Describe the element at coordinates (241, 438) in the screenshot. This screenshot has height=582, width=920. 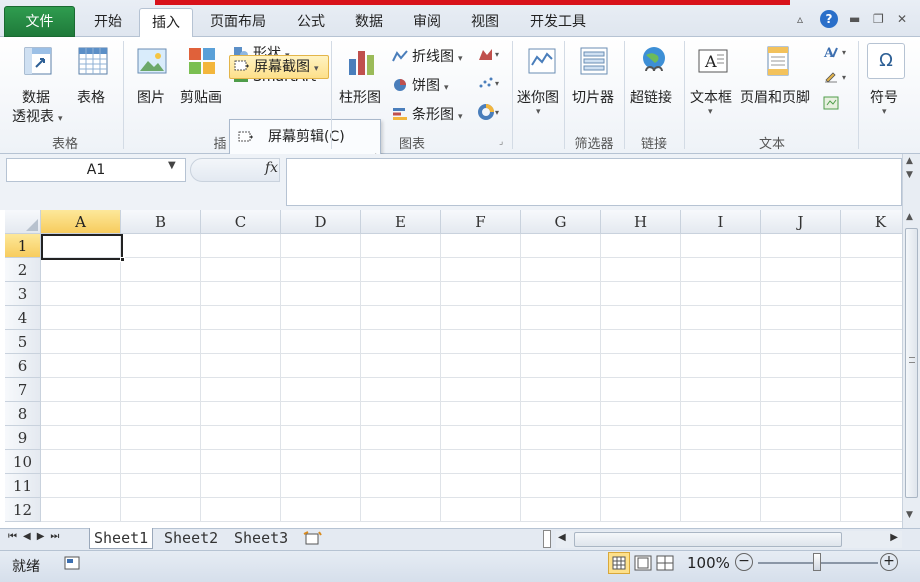
I see `cell-C9` at that location.